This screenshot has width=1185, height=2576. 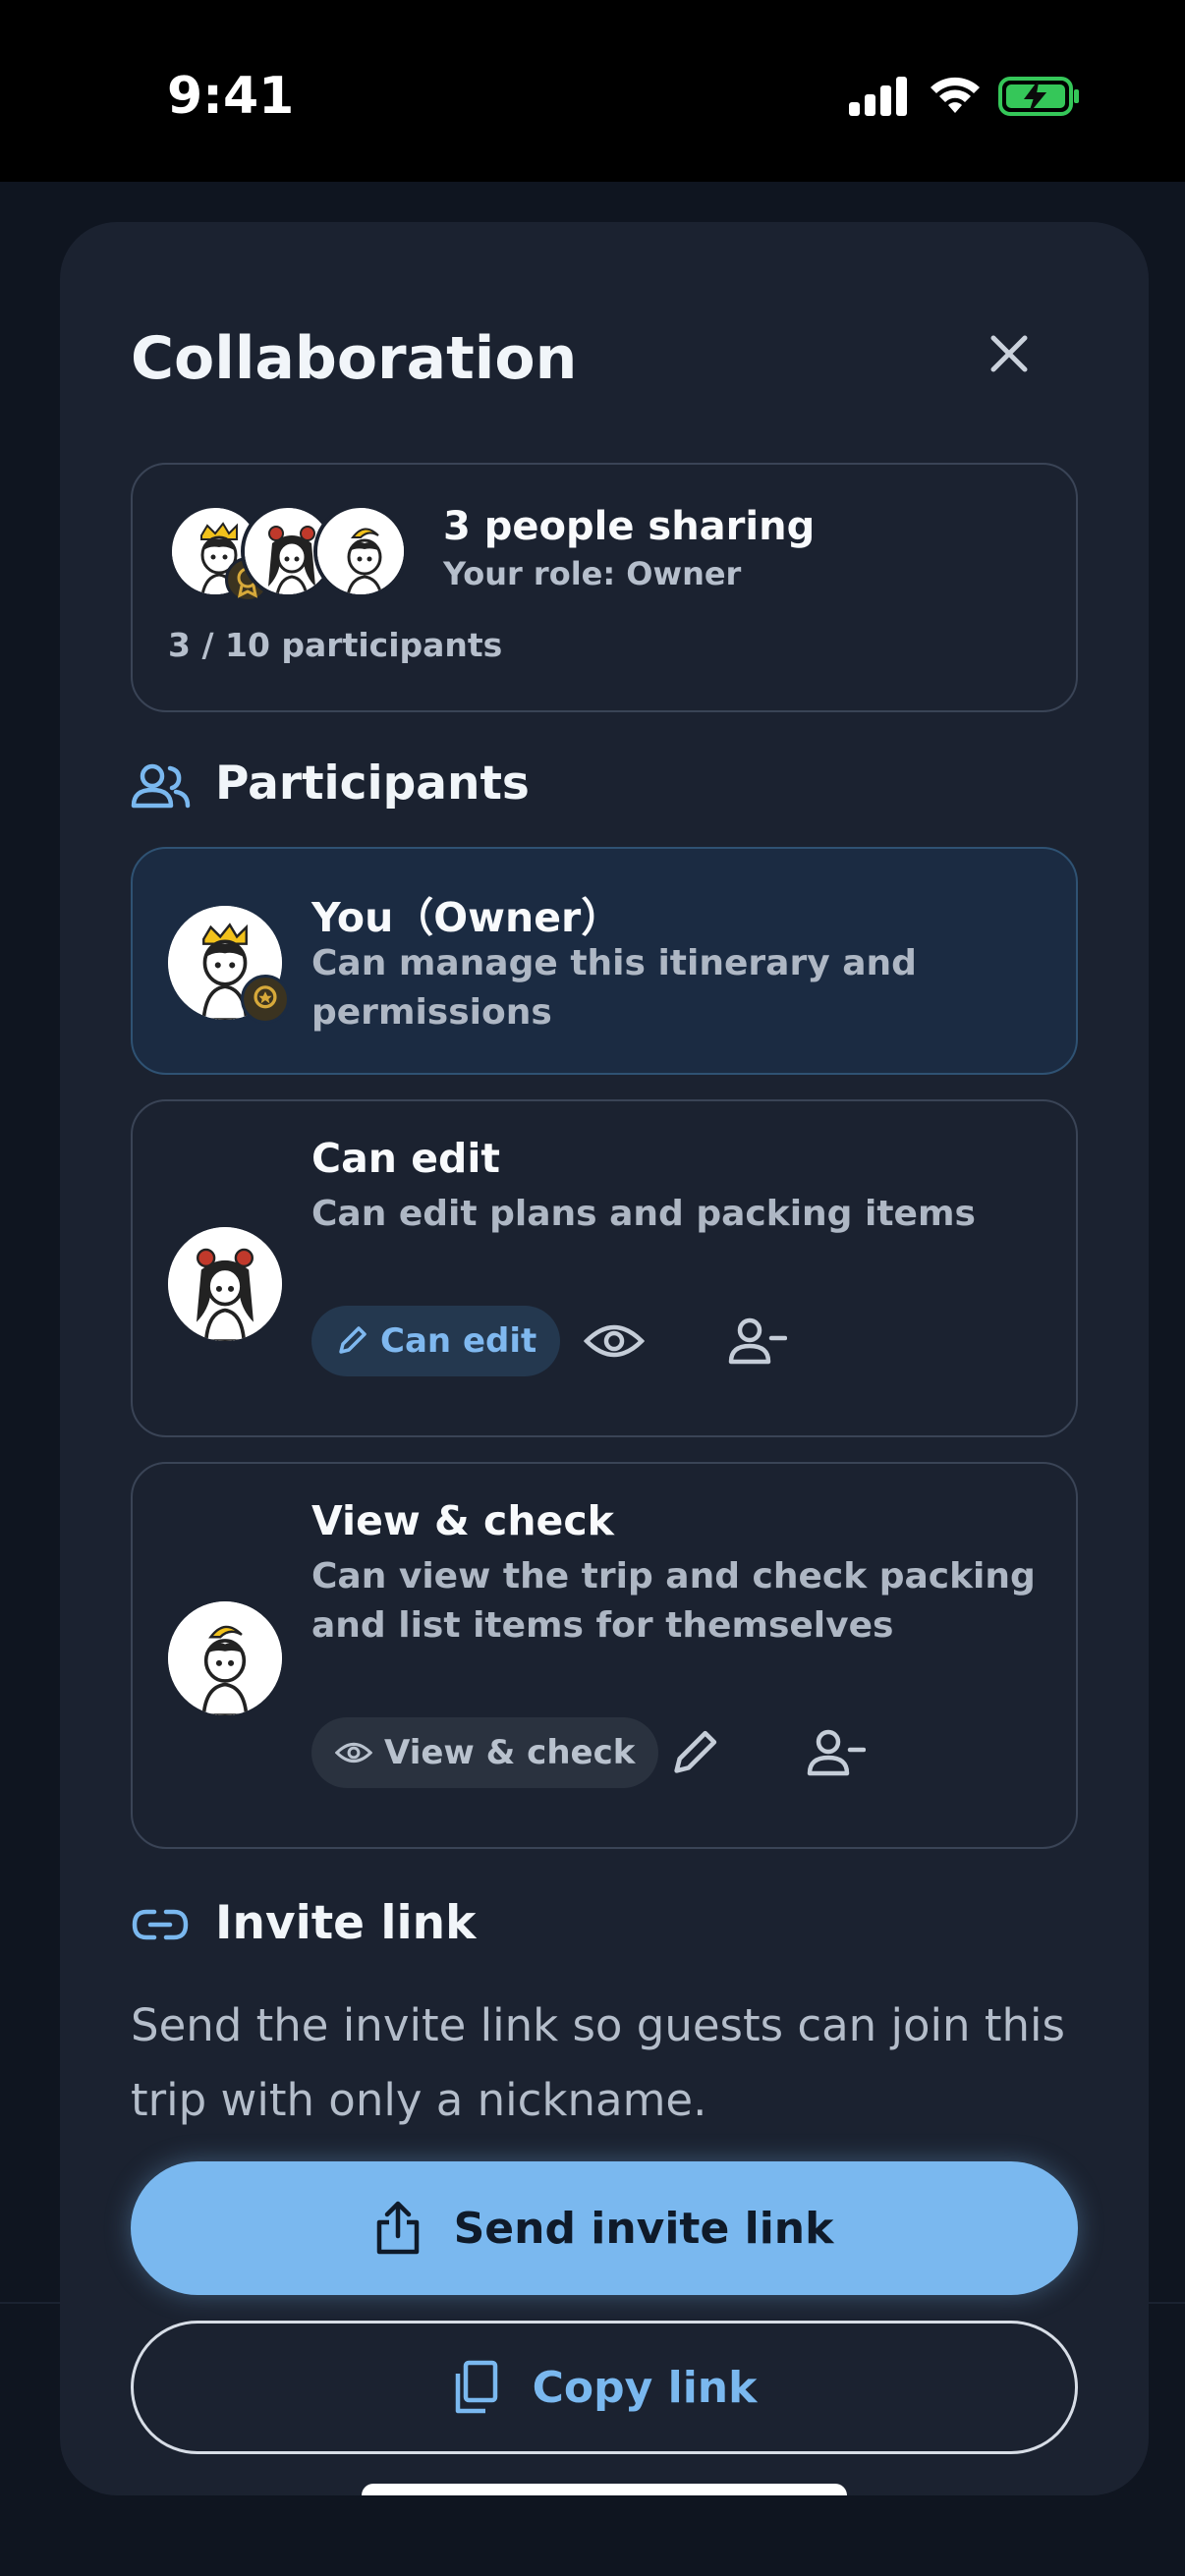 I want to click on invite-section-title: Invite link, so click(x=346, y=1923).